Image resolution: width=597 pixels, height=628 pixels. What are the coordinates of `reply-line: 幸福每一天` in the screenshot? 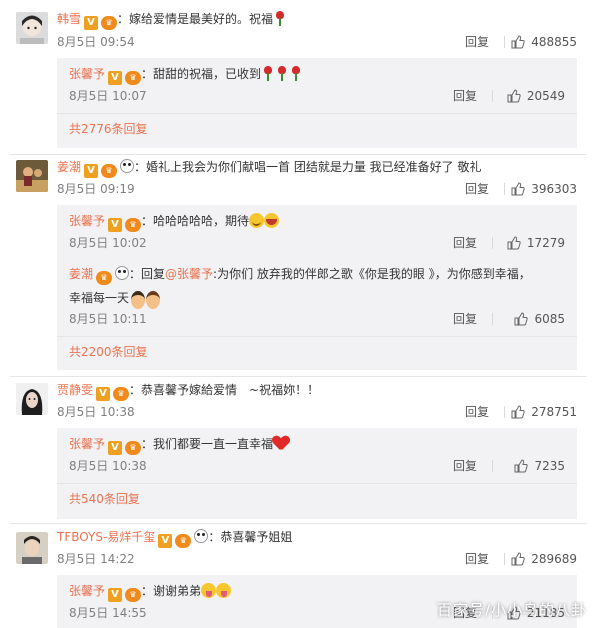 It's located at (317, 299).